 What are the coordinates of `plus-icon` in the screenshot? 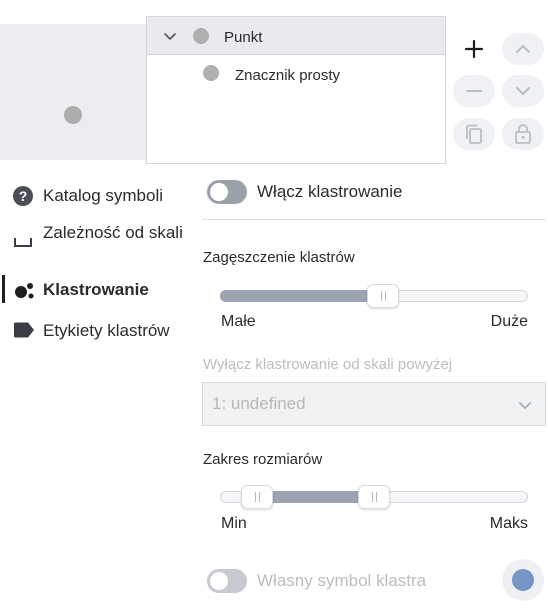 It's located at (474, 49).